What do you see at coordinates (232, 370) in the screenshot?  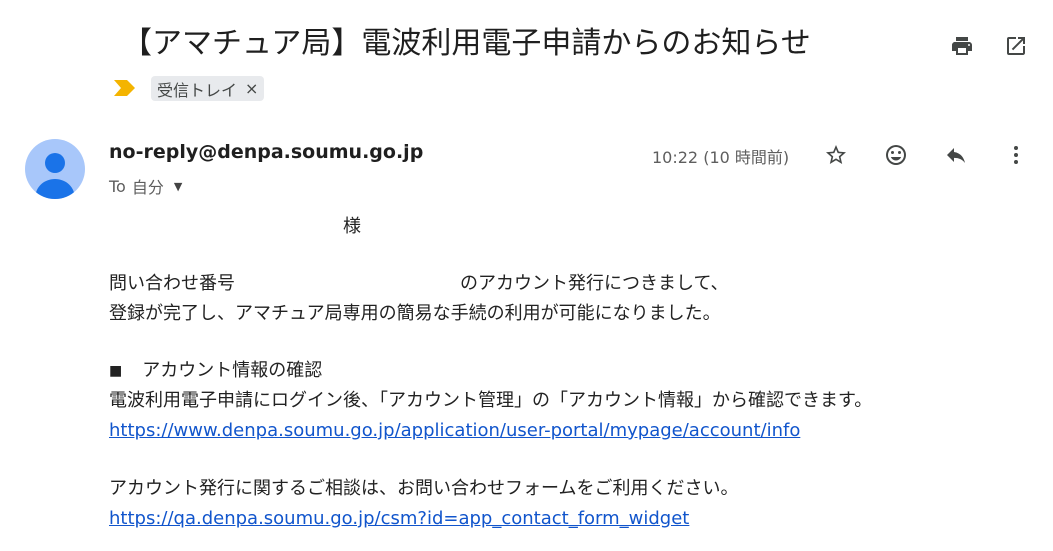 I see `section-heading-text: アカウント情報の確認` at bounding box center [232, 370].